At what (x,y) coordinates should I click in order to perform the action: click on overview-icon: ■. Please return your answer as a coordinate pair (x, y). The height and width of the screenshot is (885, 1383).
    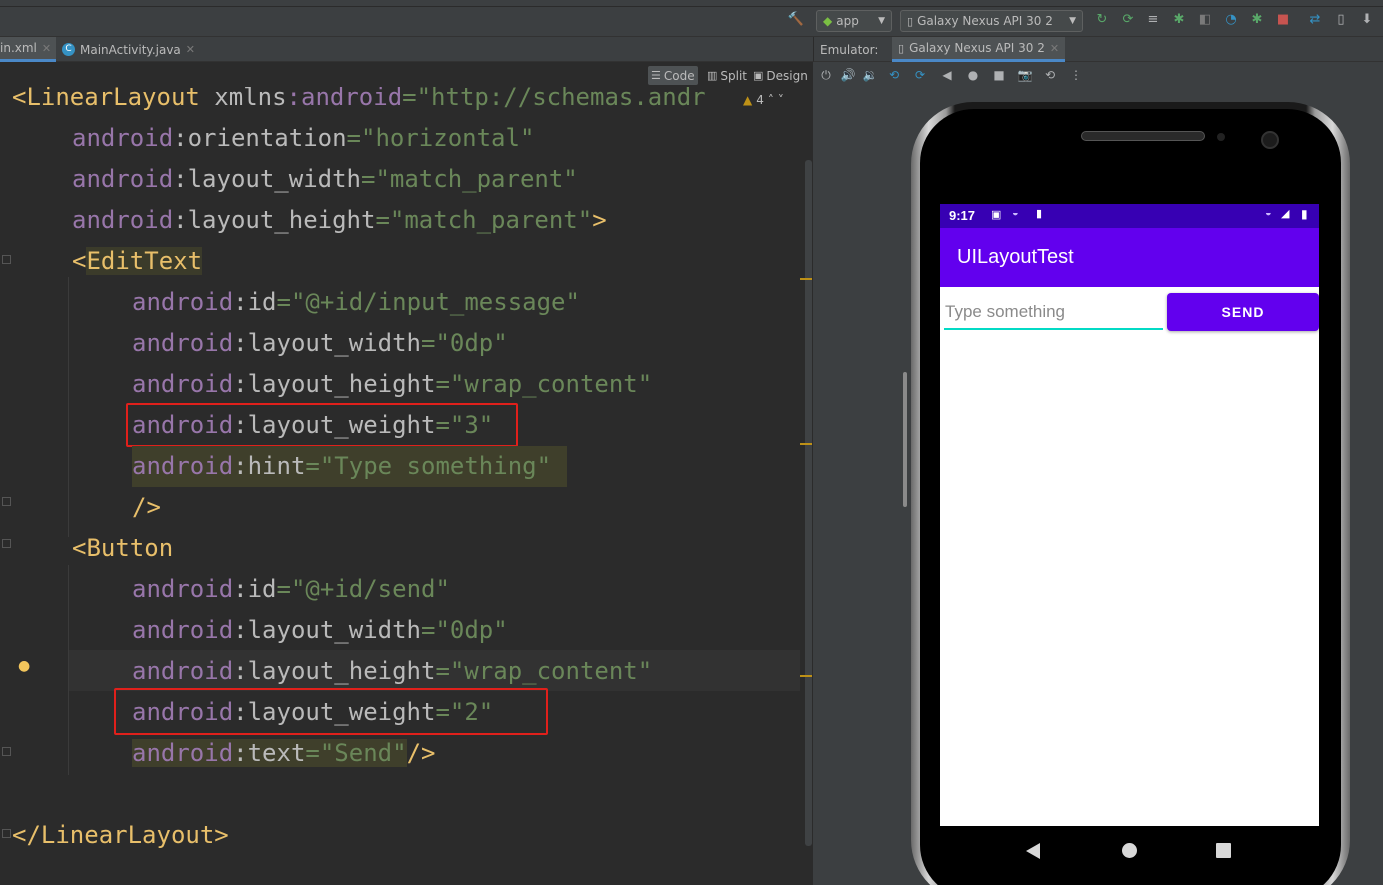
    Looking at the image, I should click on (999, 75).